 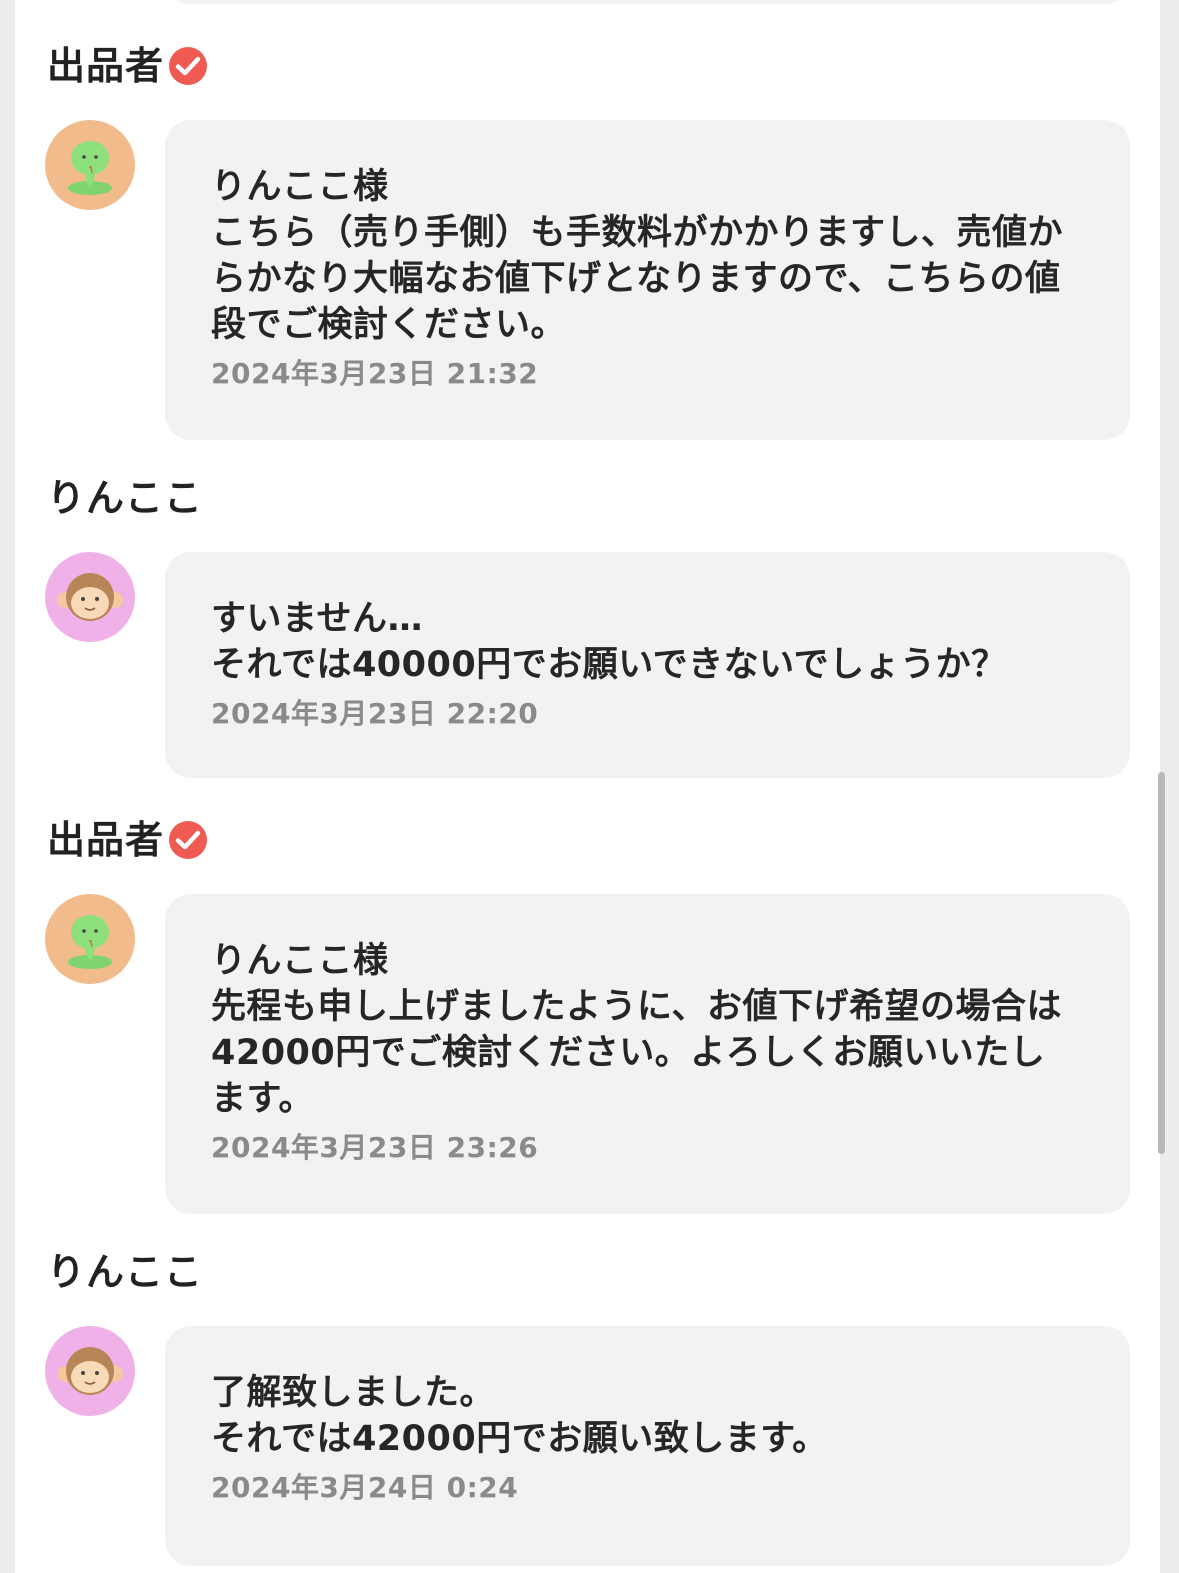 What do you see at coordinates (353, 1393) in the screenshot?
I see `message-text-line: 了解致しました。` at bounding box center [353, 1393].